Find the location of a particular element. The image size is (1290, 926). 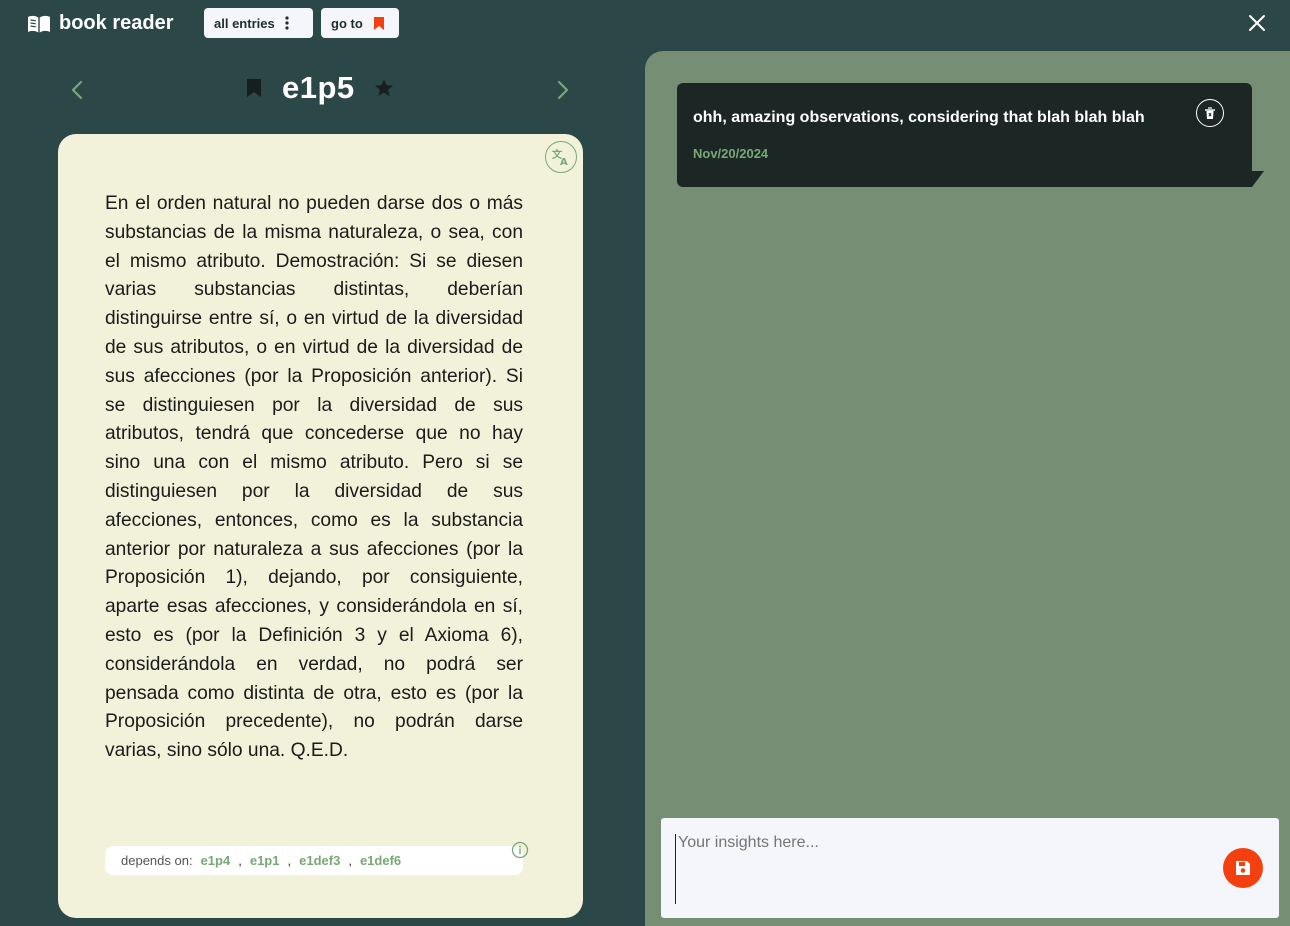

save-button is located at coordinates (1243, 868).